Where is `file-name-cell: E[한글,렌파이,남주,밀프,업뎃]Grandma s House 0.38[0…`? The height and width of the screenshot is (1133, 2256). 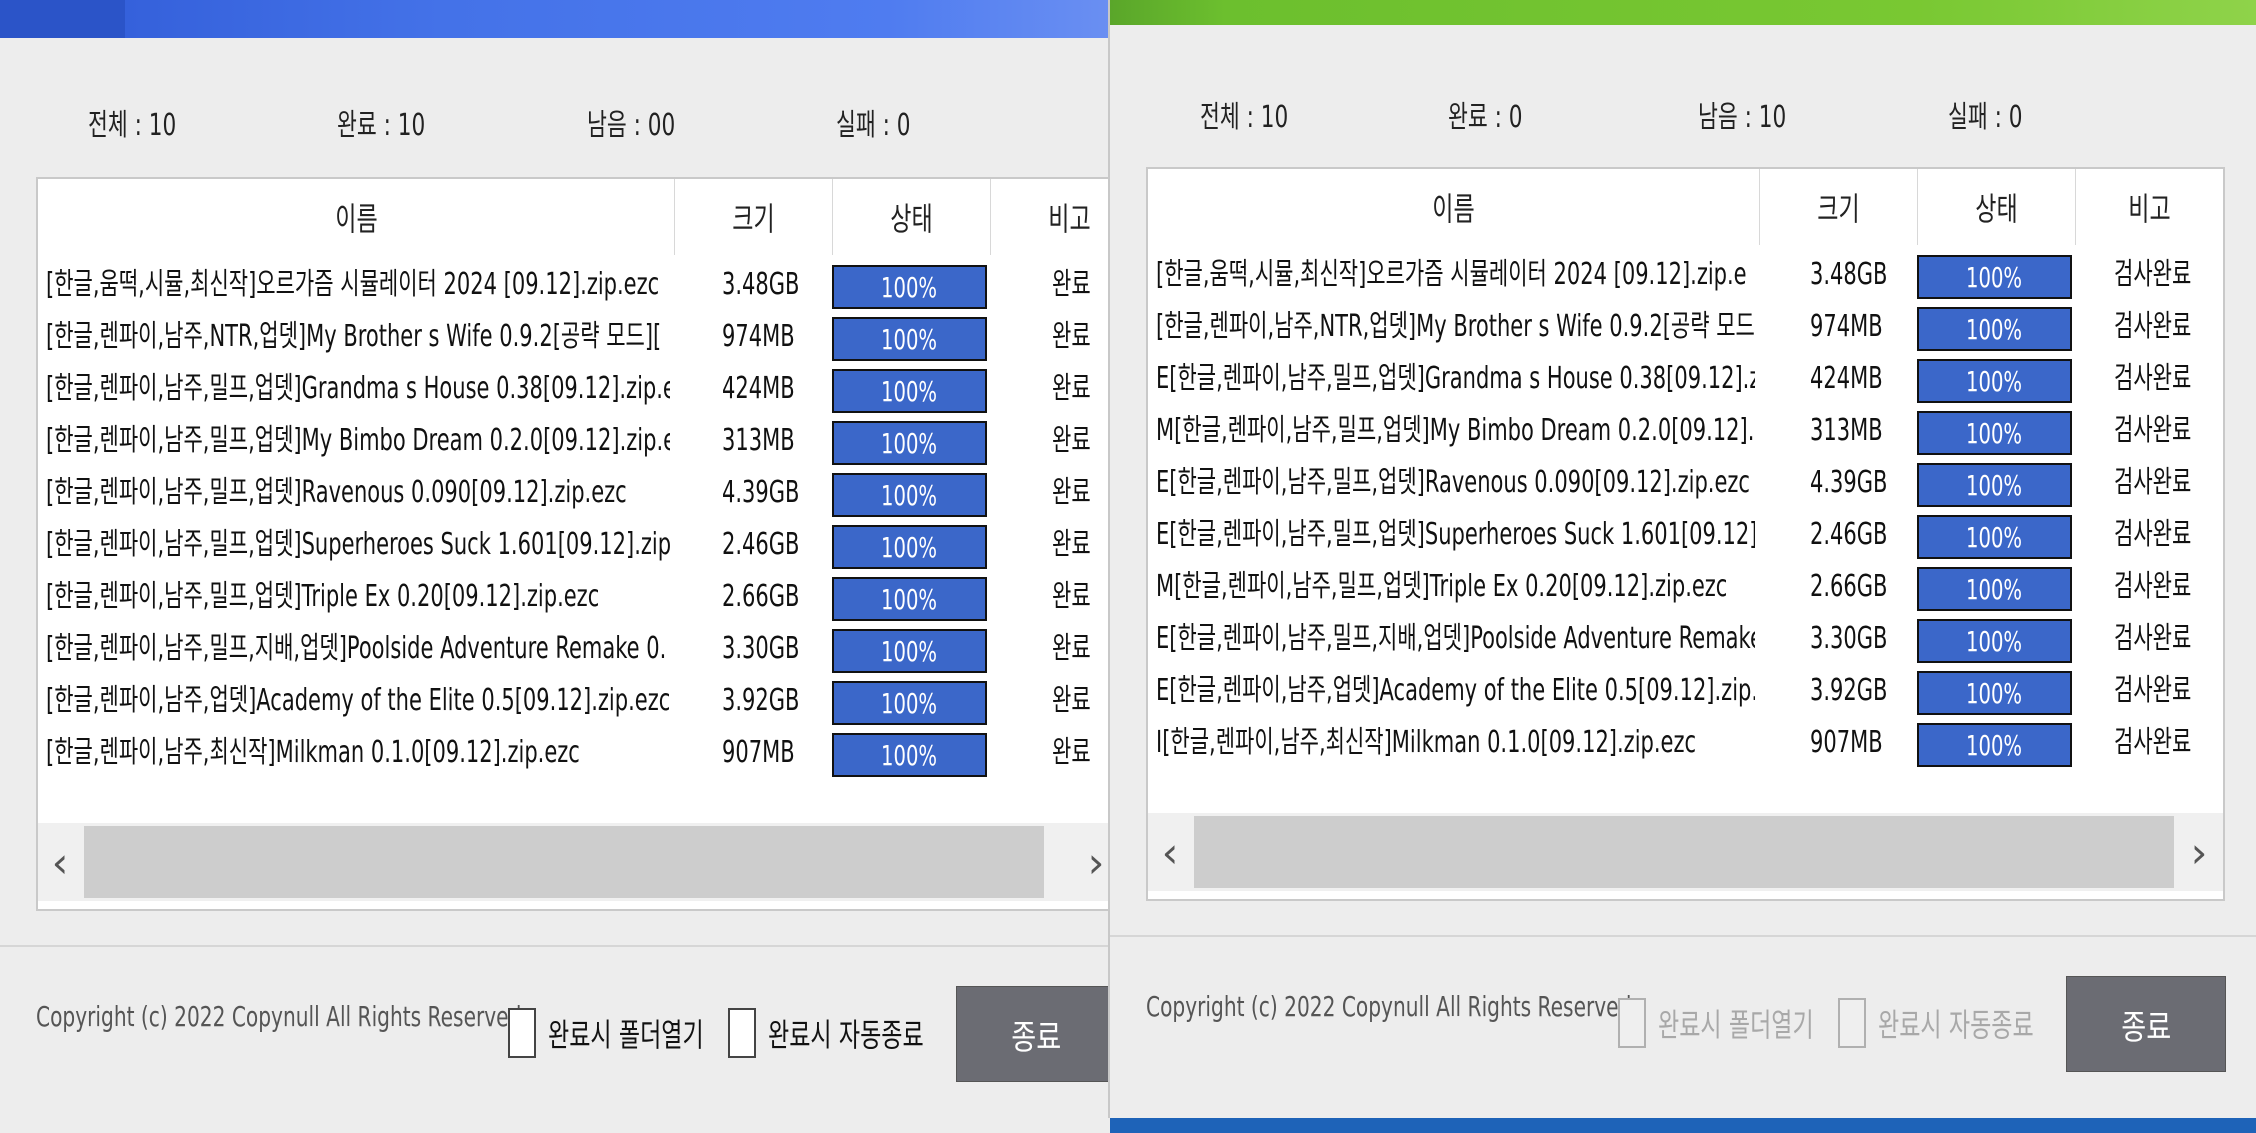
file-name-cell: E[한글,렌파이,남주,밀프,업뎃]Grandma s House 0.38[0… is located at coordinates (1455, 378).